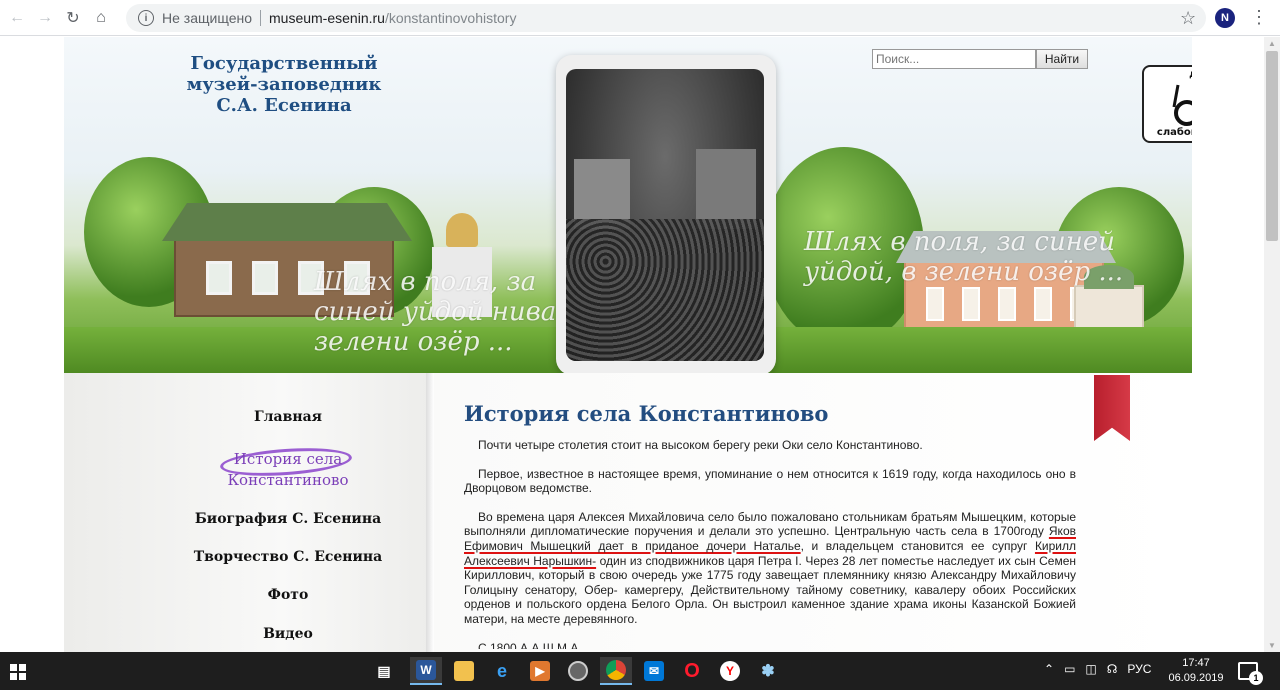 Image resolution: width=1280 pixels, height=690 pixels. I want to click on info-icon: i, so click(146, 18).